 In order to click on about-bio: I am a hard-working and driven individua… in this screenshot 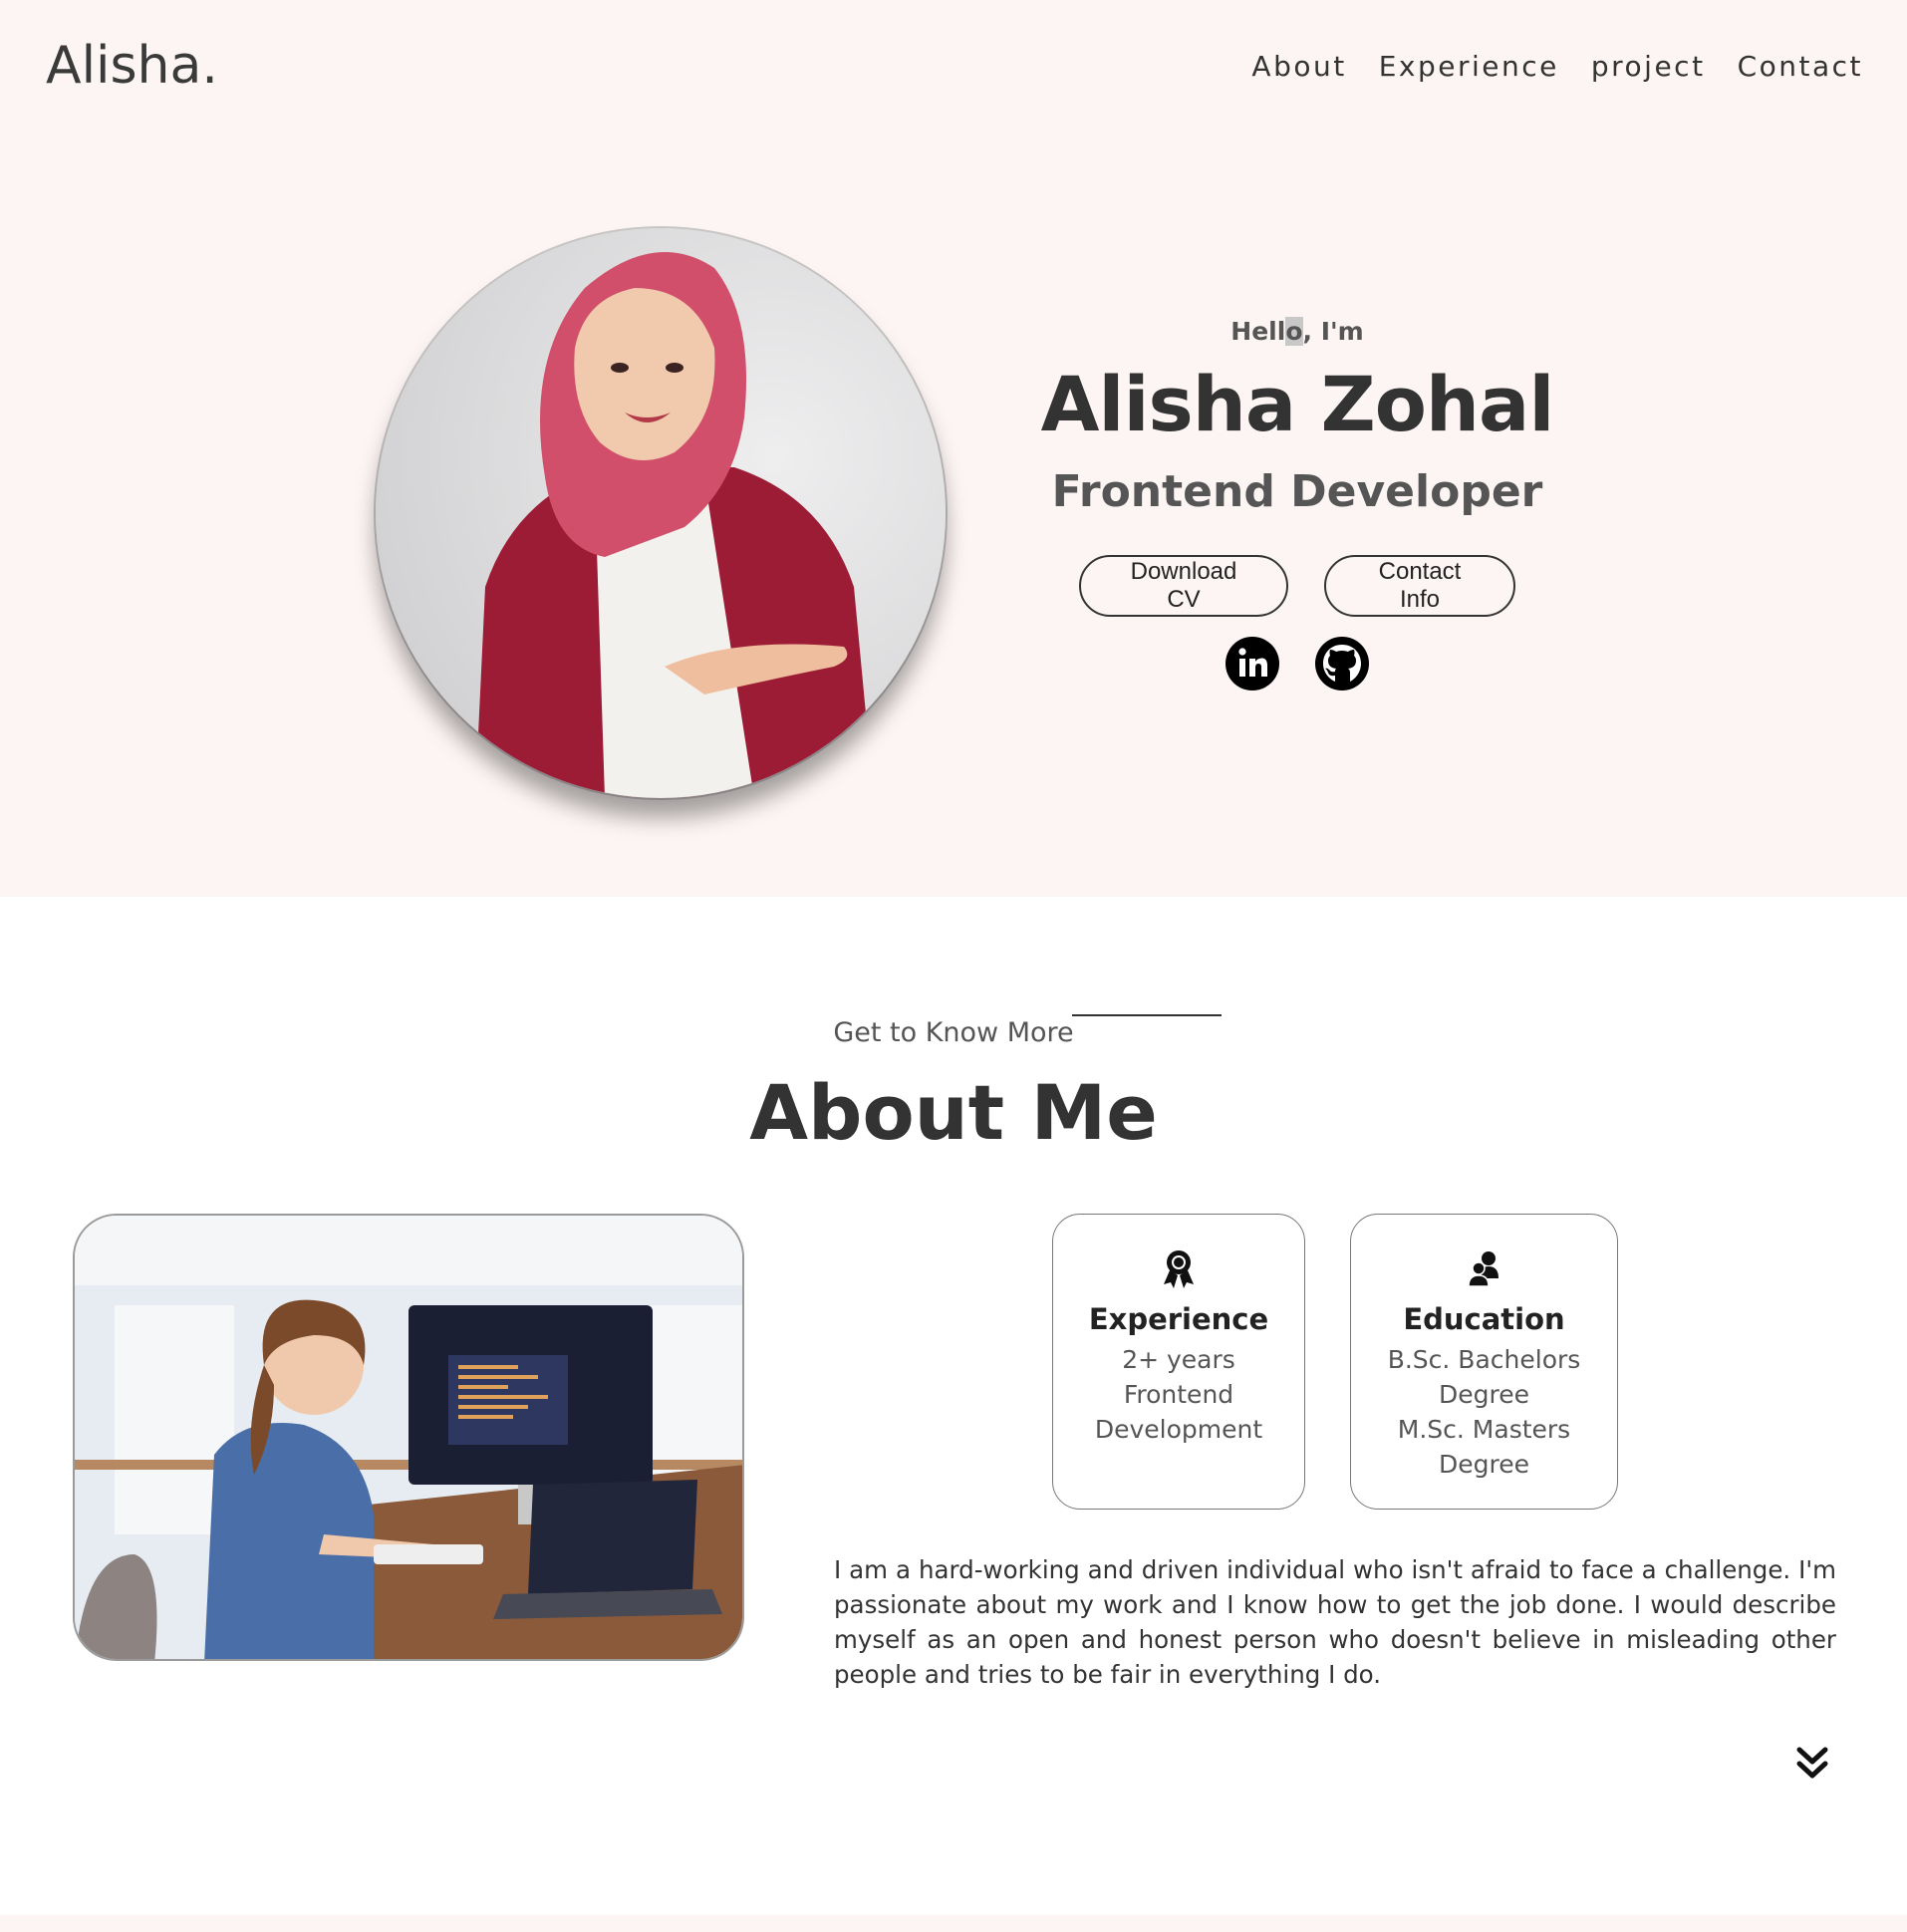, I will do `click(1335, 1622)`.